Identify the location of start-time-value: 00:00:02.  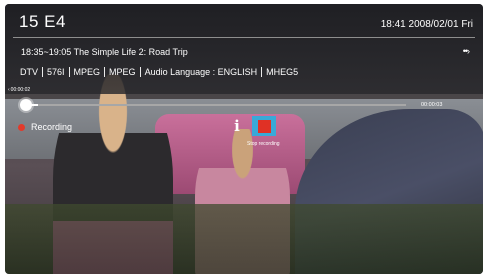
(20, 90).